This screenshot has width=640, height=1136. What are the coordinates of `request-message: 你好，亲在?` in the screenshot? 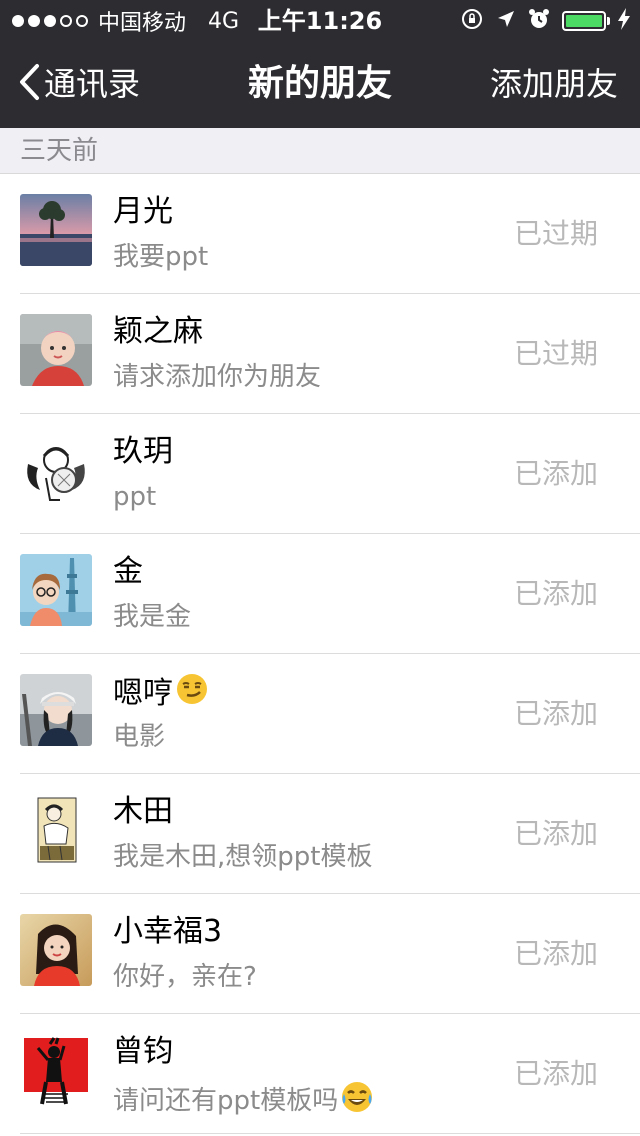 It's located at (185, 977).